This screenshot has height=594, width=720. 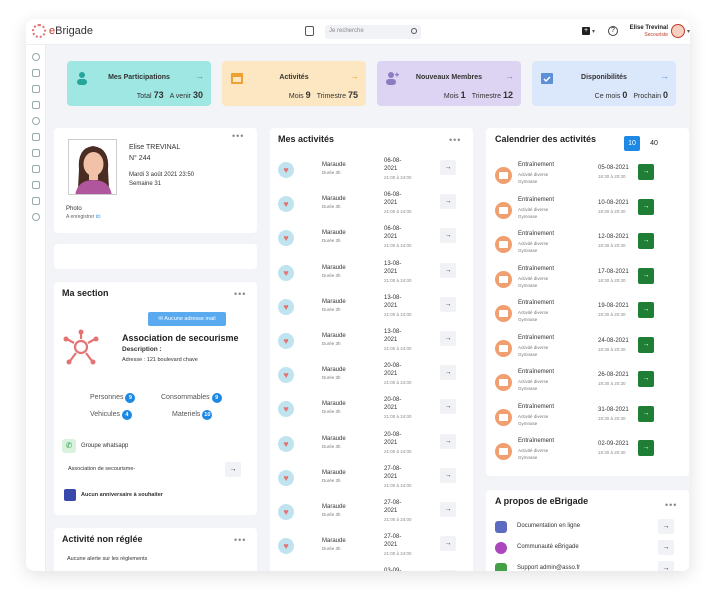 What do you see at coordinates (111, 415) in the screenshot?
I see `count-vehicles: Vehicules 4` at bounding box center [111, 415].